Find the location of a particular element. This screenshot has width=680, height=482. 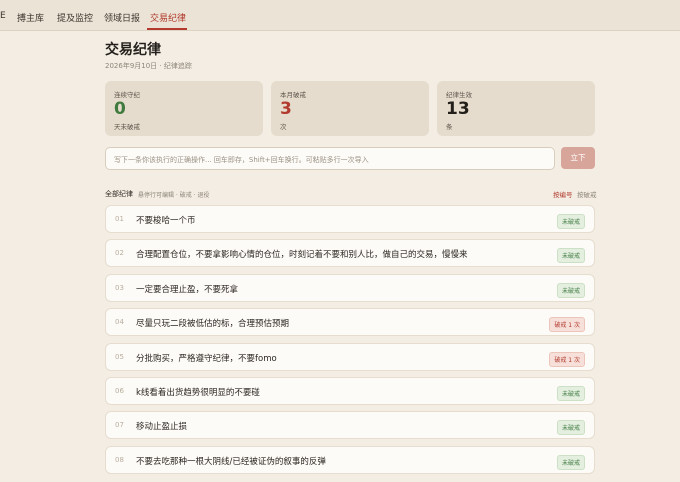

stat-label: 纪律生效 is located at coordinates (459, 95).